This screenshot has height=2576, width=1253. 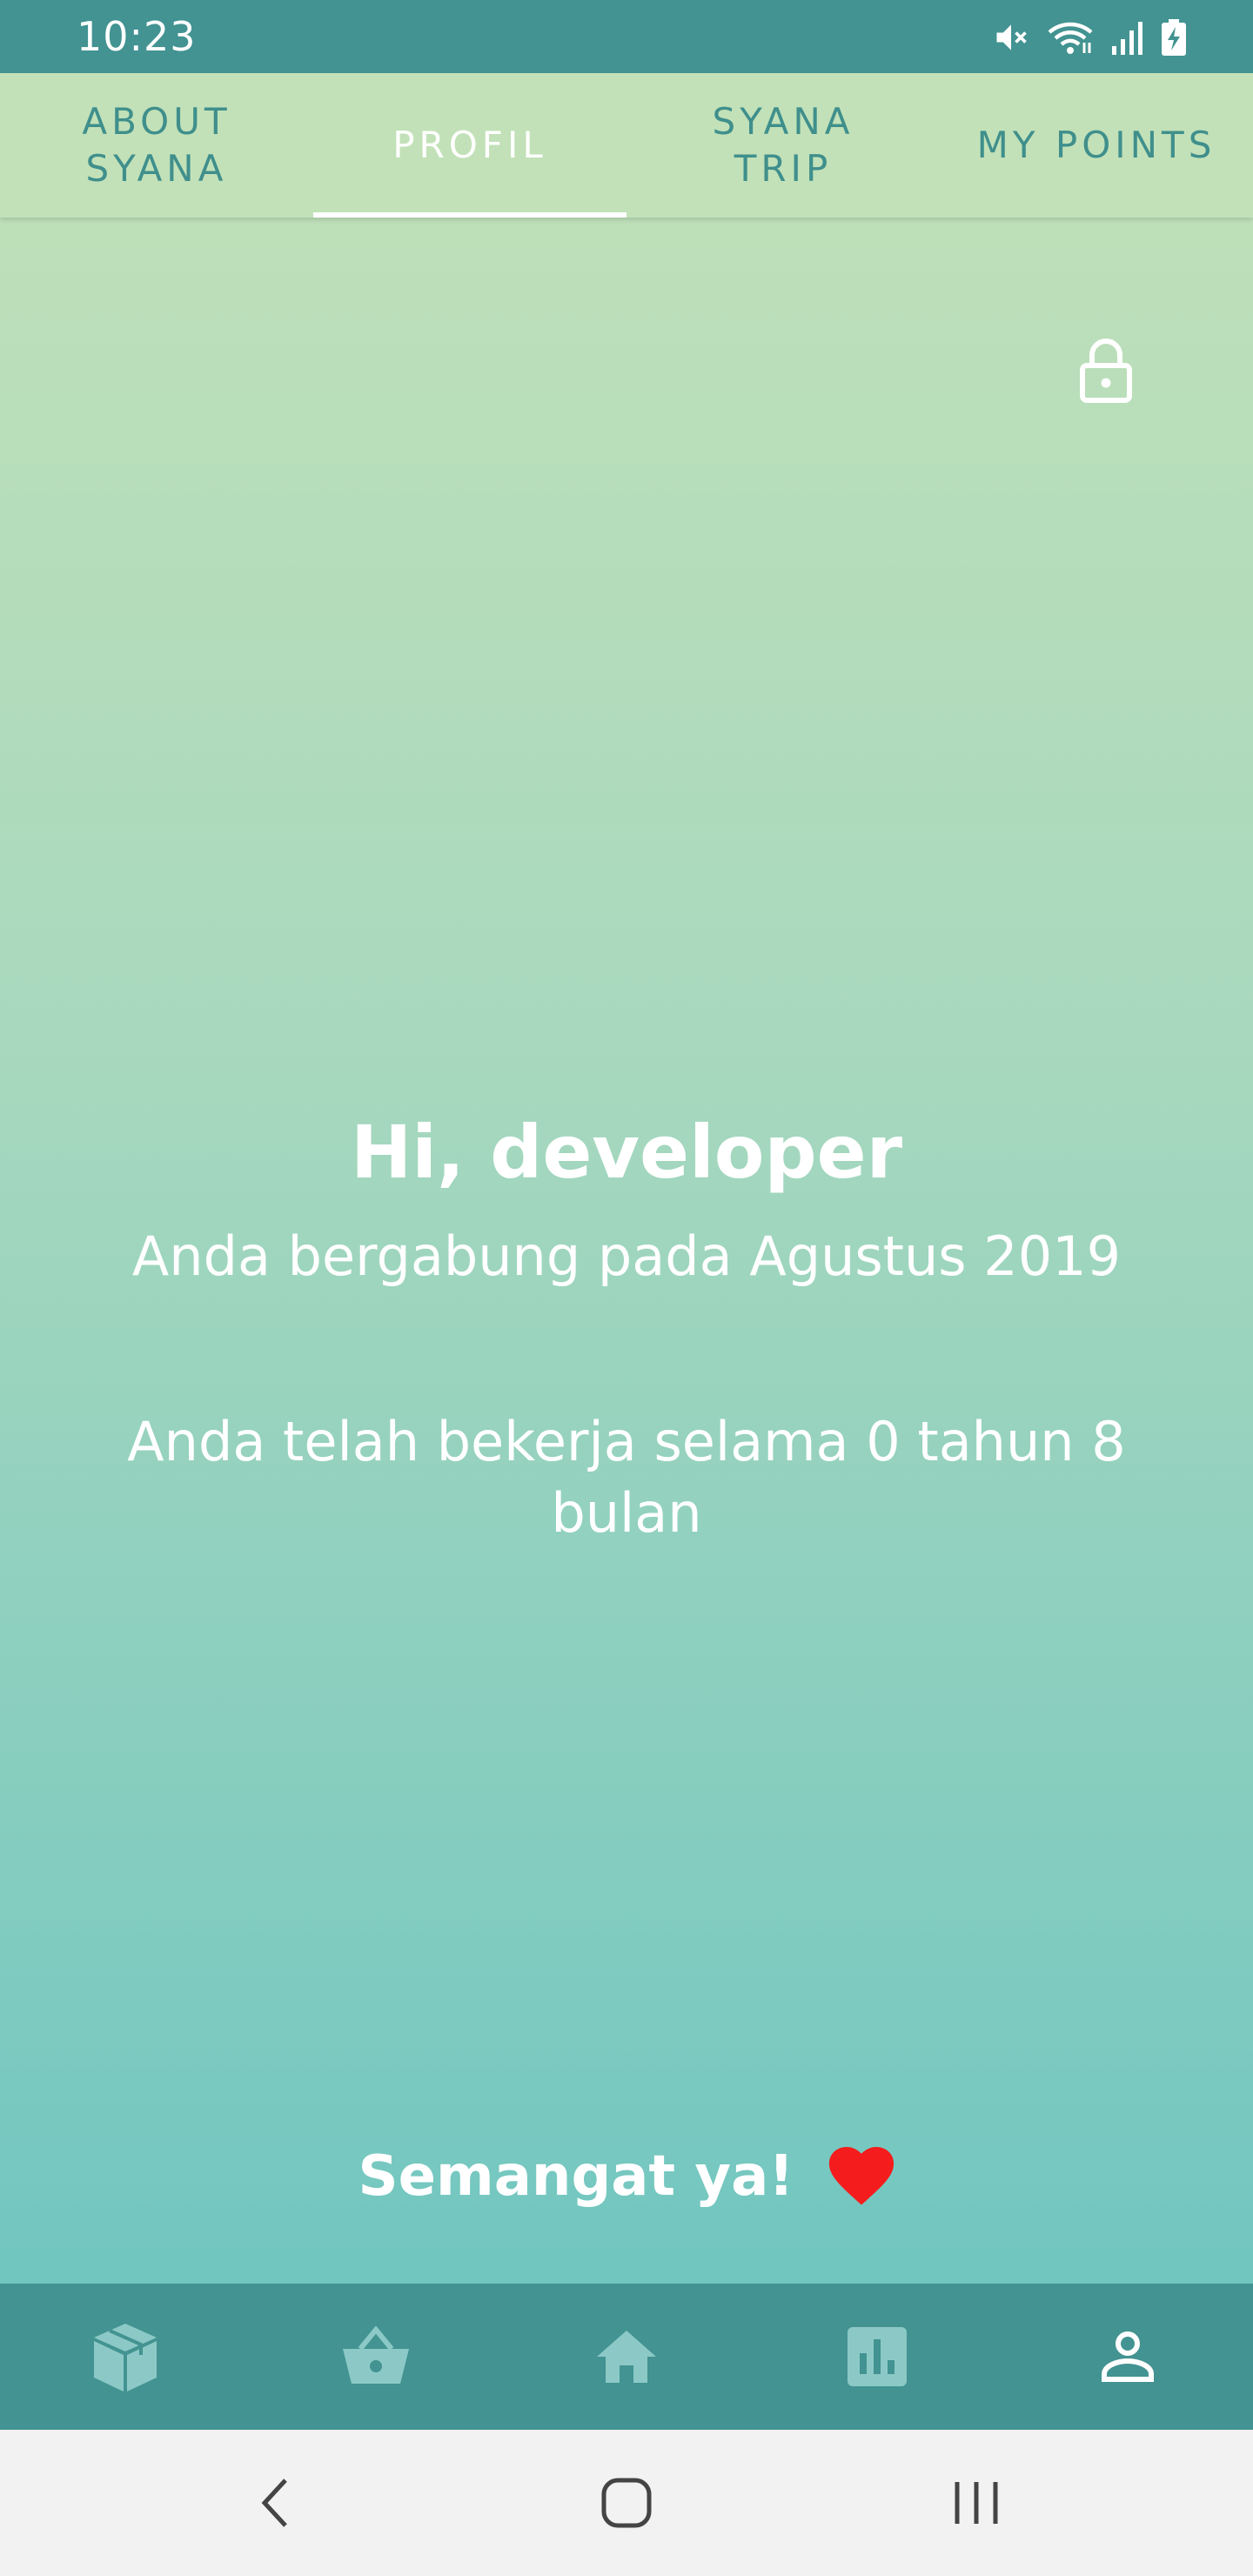 I want to click on status-icons, so click(x=1089, y=37).